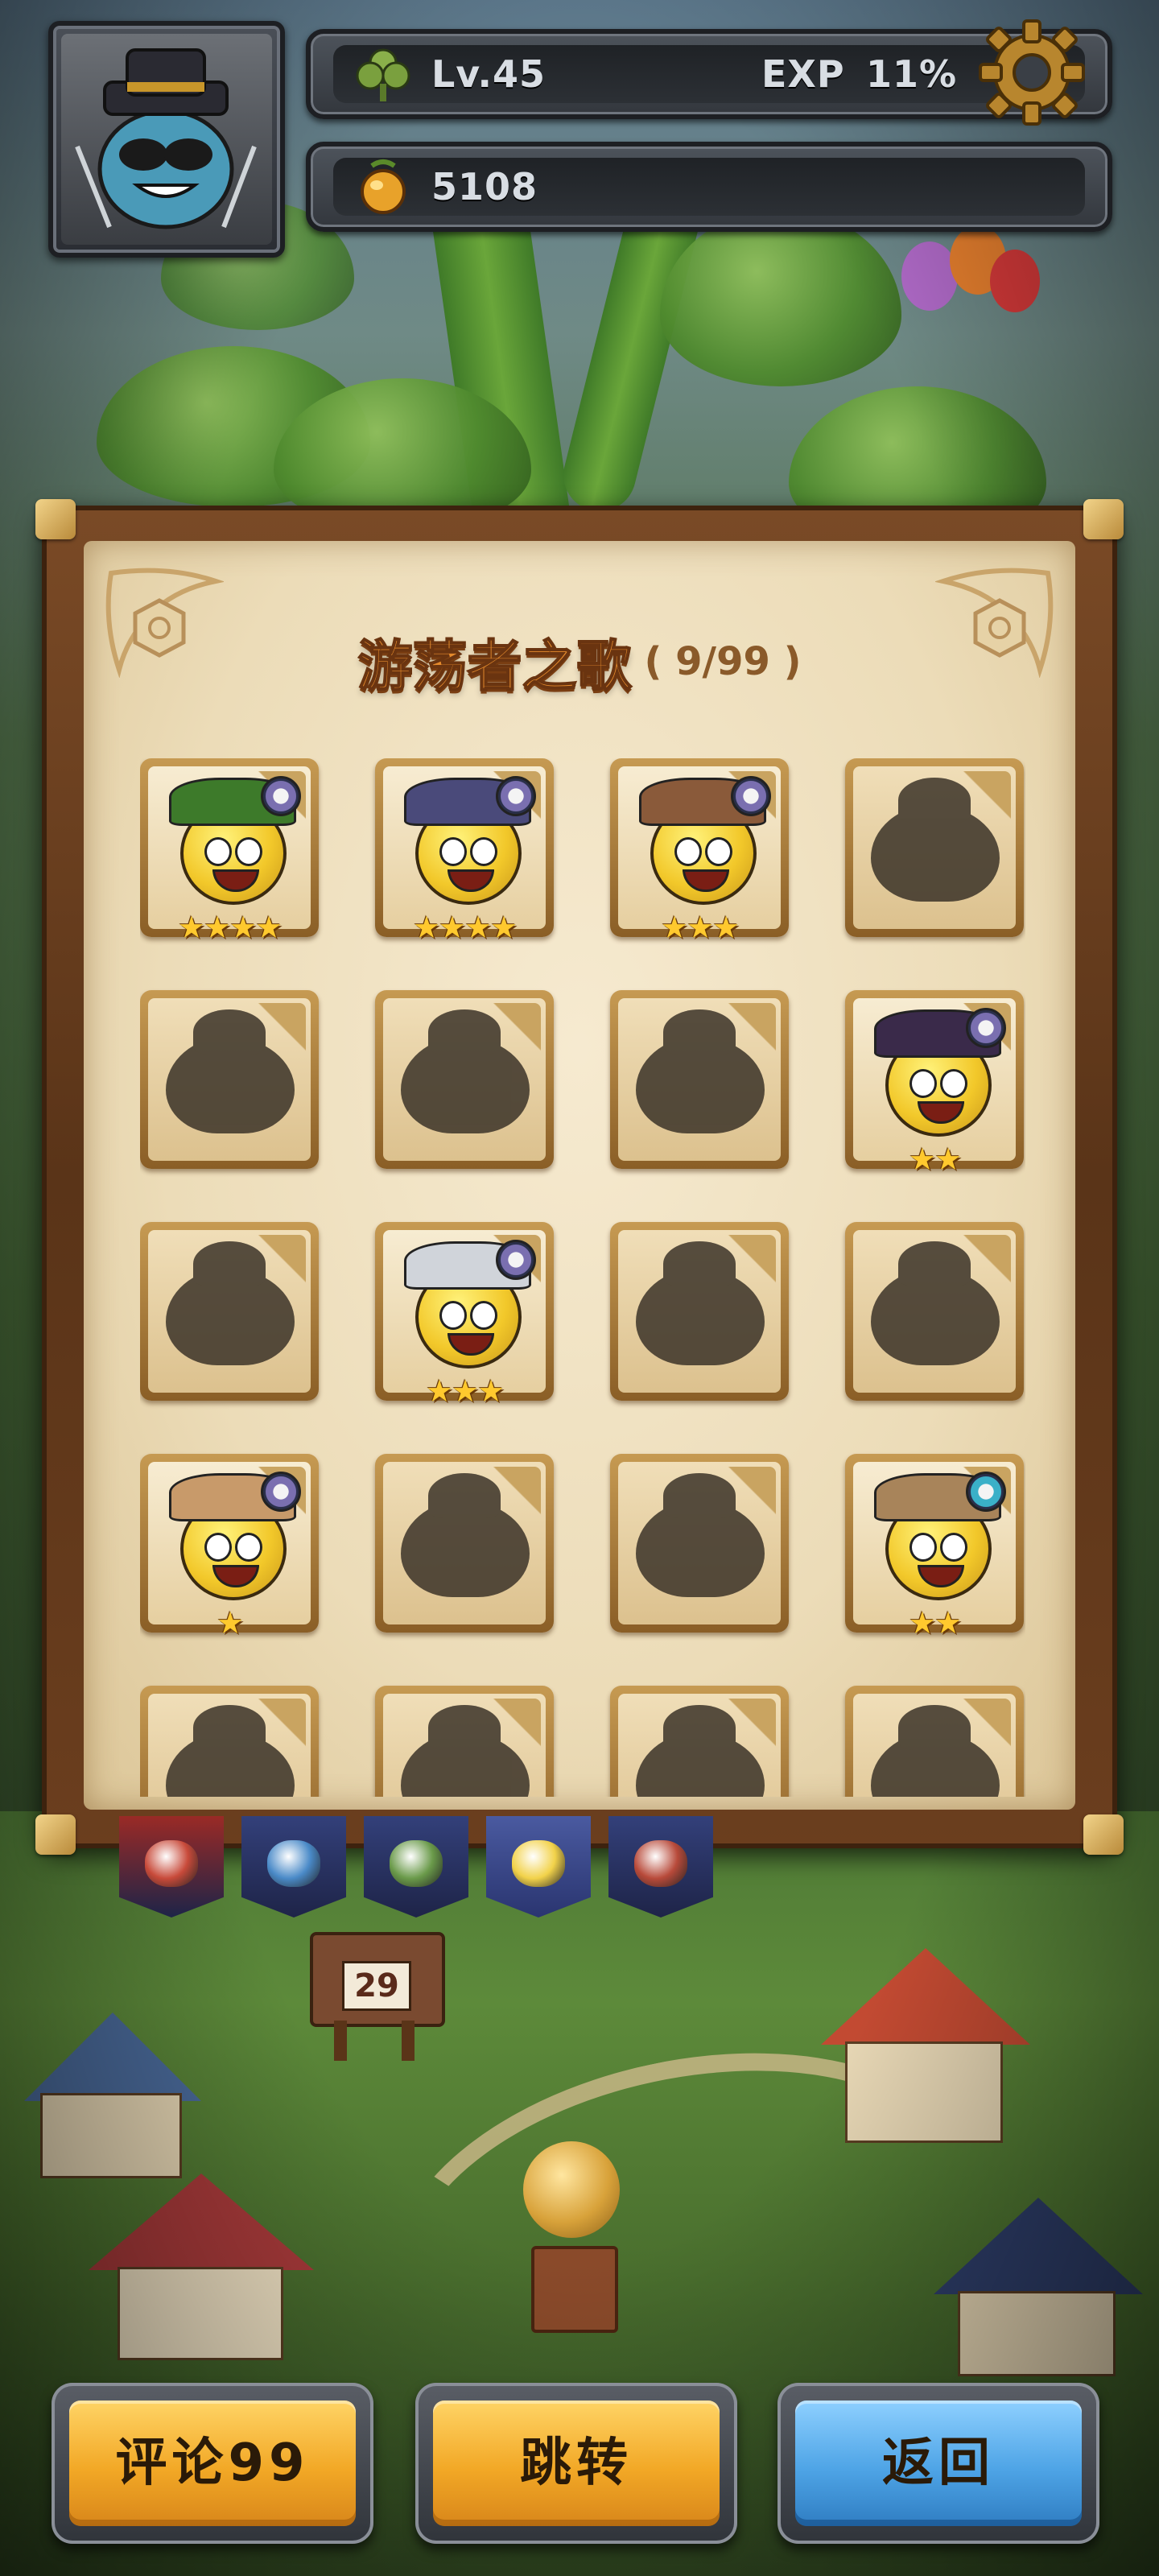  I want to click on back-button: 返回, so click(938, 2463).